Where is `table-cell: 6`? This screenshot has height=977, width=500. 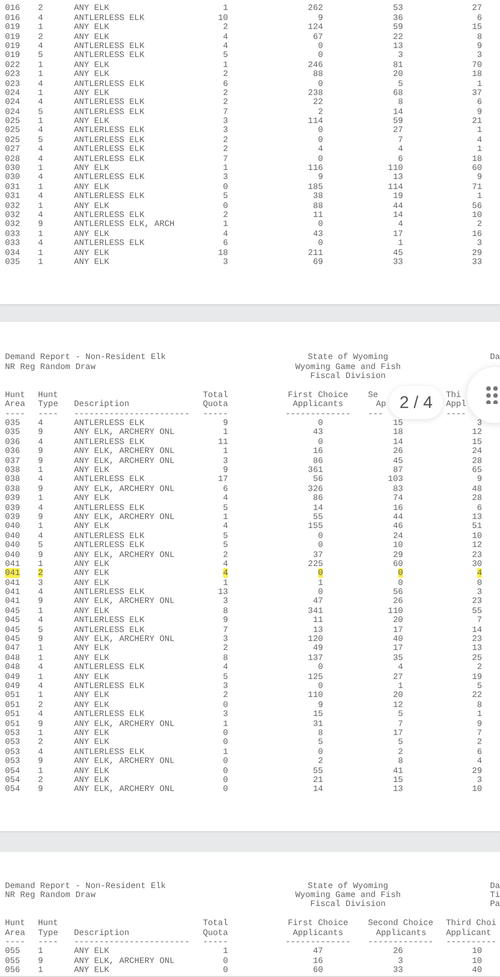
table-cell: 6 is located at coordinates (225, 83).